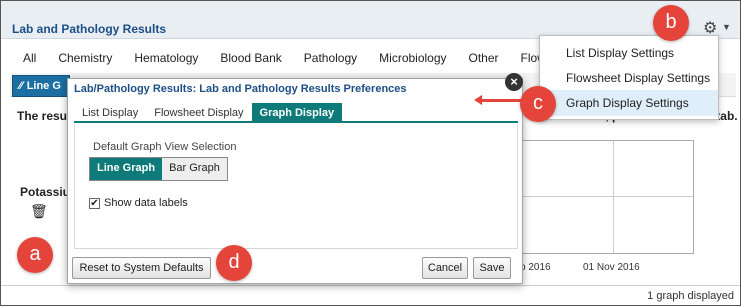 This screenshot has width=741, height=306. Describe the element at coordinates (21, 86) in the screenshot. I see `line-graph-icon: ⁄∕` at that location.